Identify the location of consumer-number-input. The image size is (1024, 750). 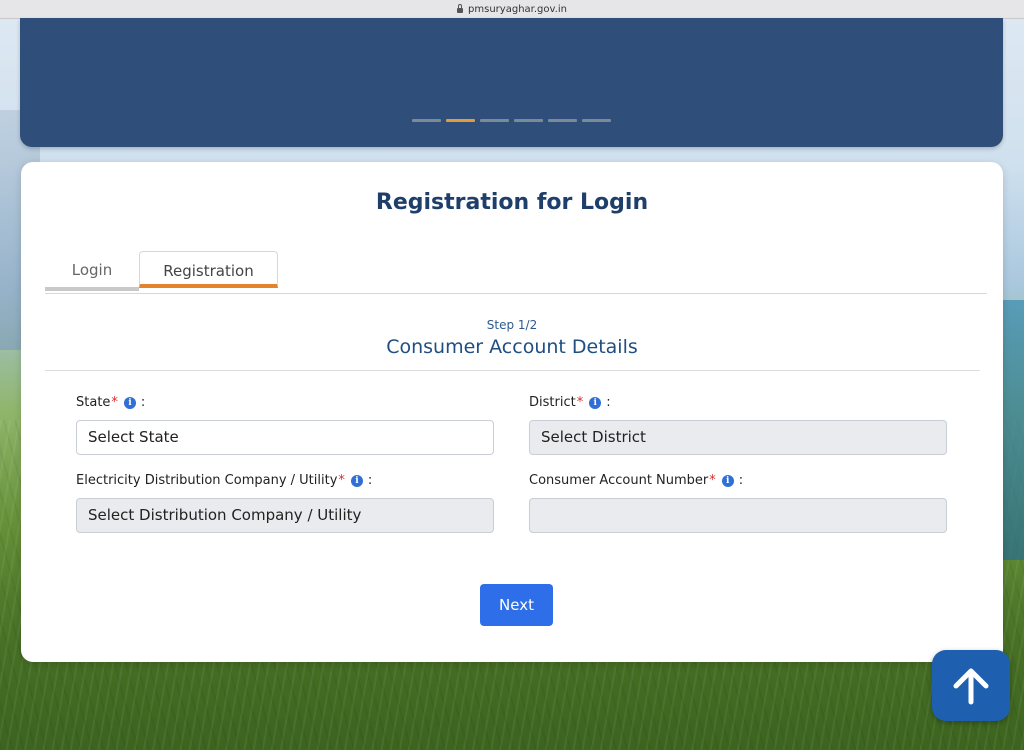
(738, 515).